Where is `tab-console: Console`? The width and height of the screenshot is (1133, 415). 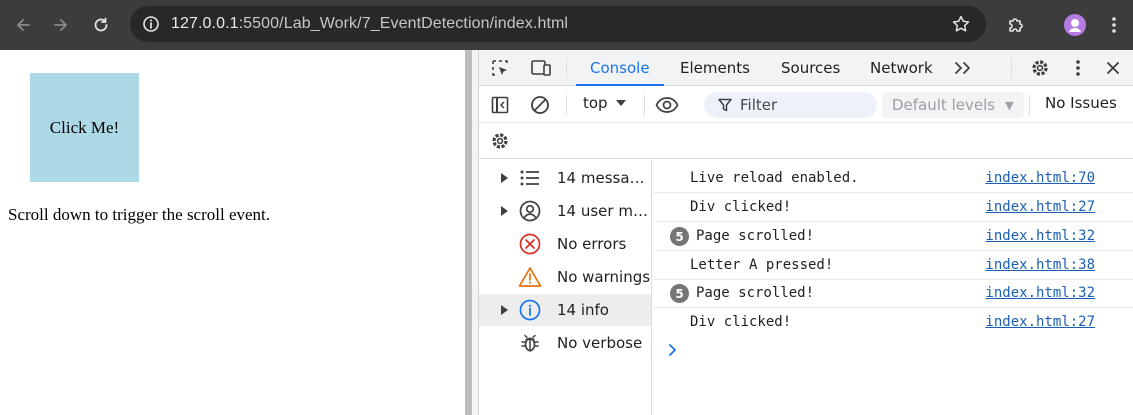
tab-console: Console is located at coordinates (619, 68).